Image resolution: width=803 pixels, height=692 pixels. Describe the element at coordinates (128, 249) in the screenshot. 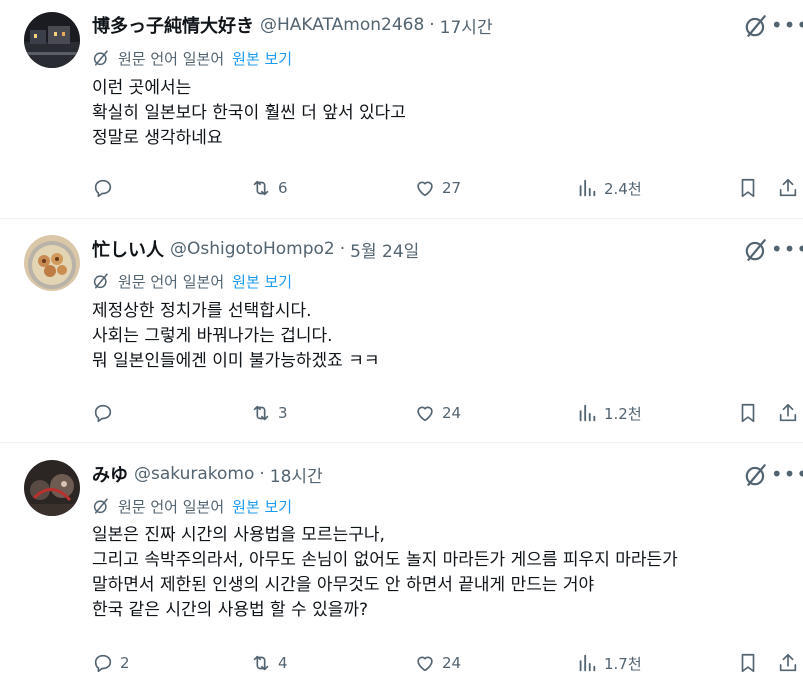

I see `display-name: 忙しい人` at that location.